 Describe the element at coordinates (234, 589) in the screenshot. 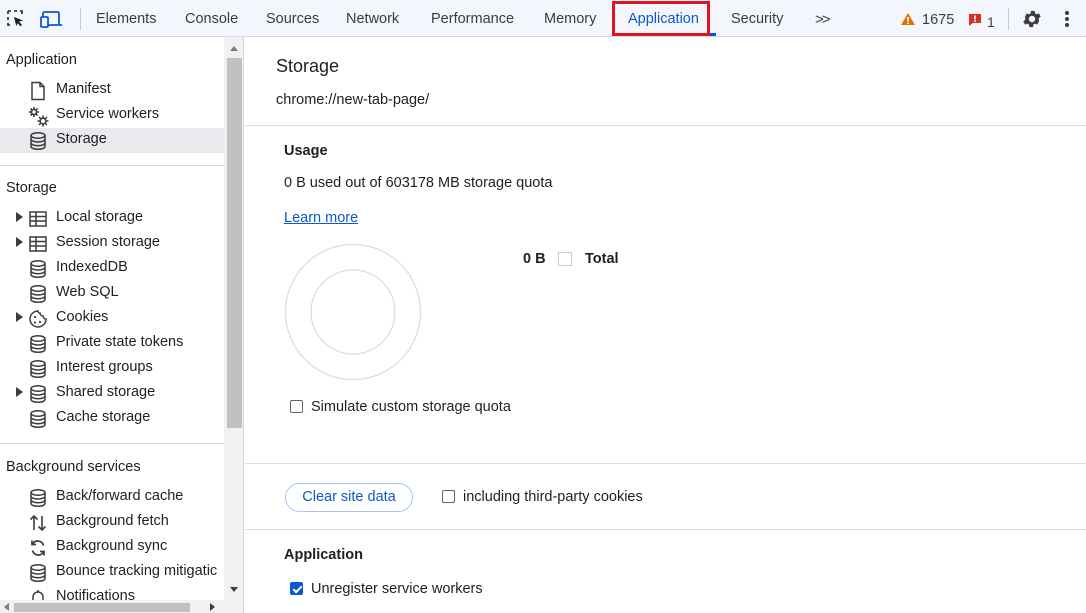

I see `scroll-down-arrow-icon` at that location.